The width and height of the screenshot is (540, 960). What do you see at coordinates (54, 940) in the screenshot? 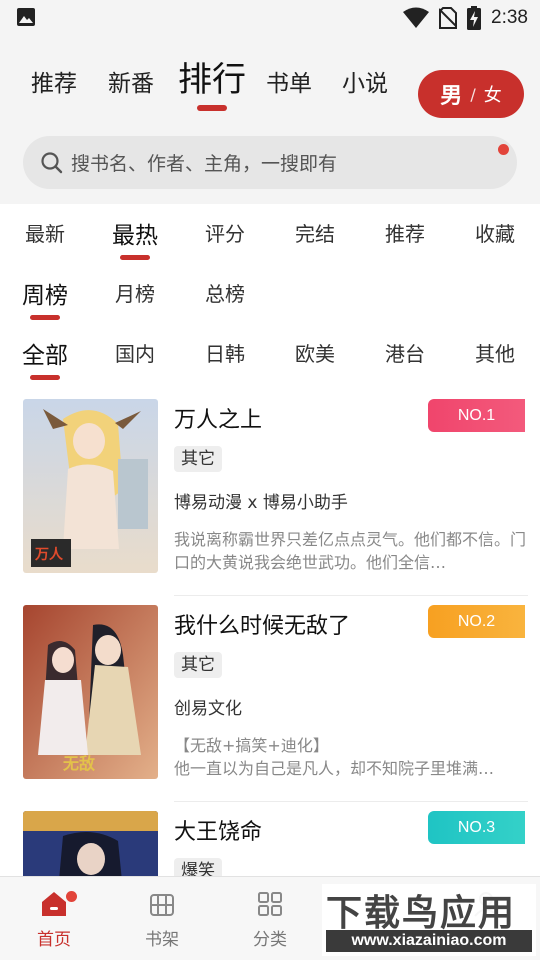
I see `nav-home-label: 首页` at bounding box center [54, 940].